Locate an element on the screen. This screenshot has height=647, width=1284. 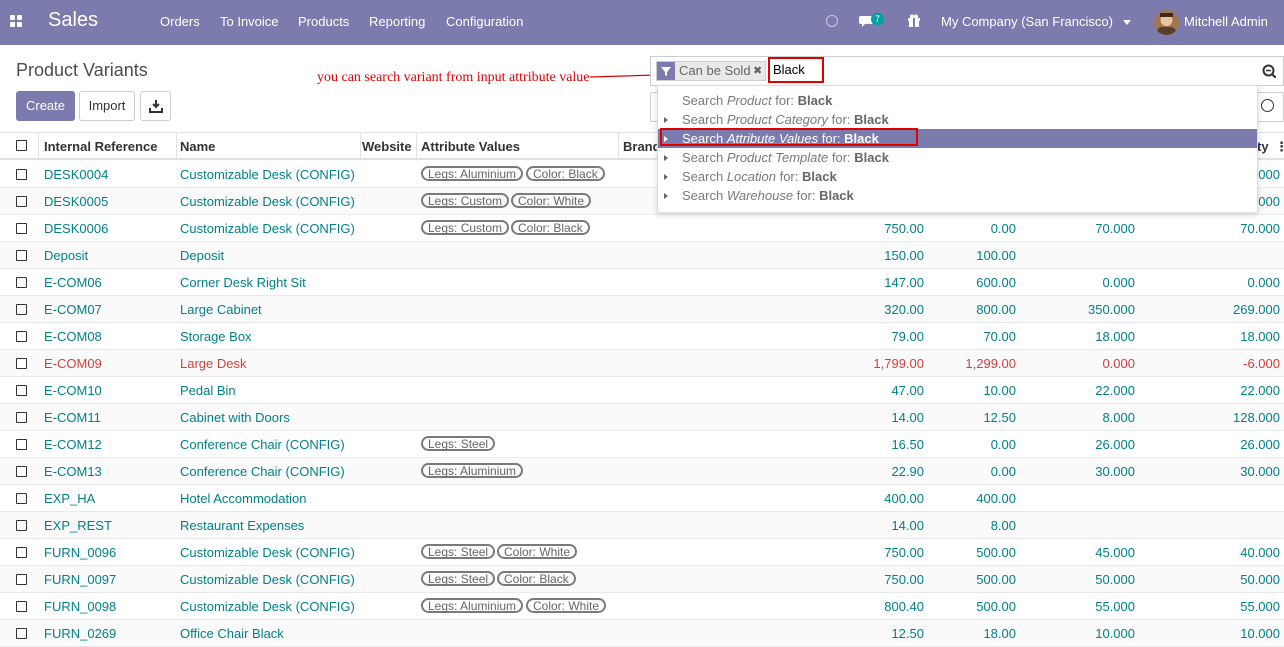
menu-reporting: Reporting is located at coordinates (397, 21).